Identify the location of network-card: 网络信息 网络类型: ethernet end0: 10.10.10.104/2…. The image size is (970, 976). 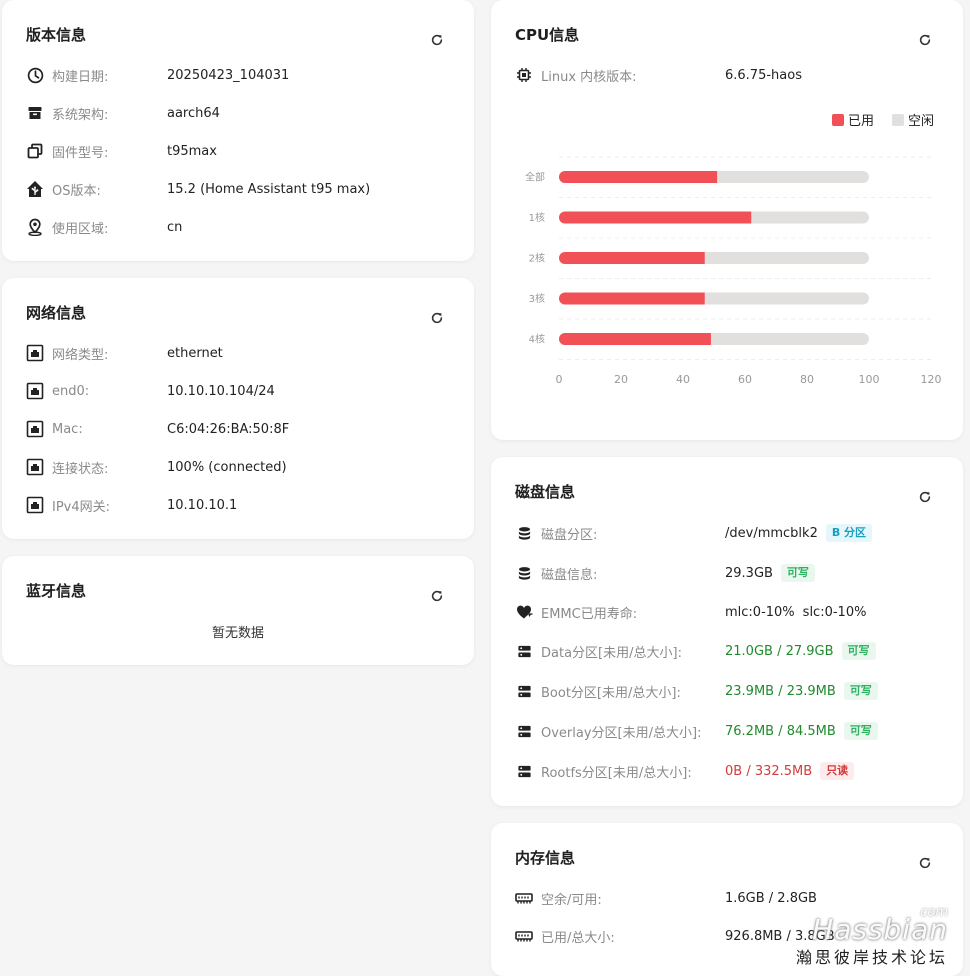
(238, 408).